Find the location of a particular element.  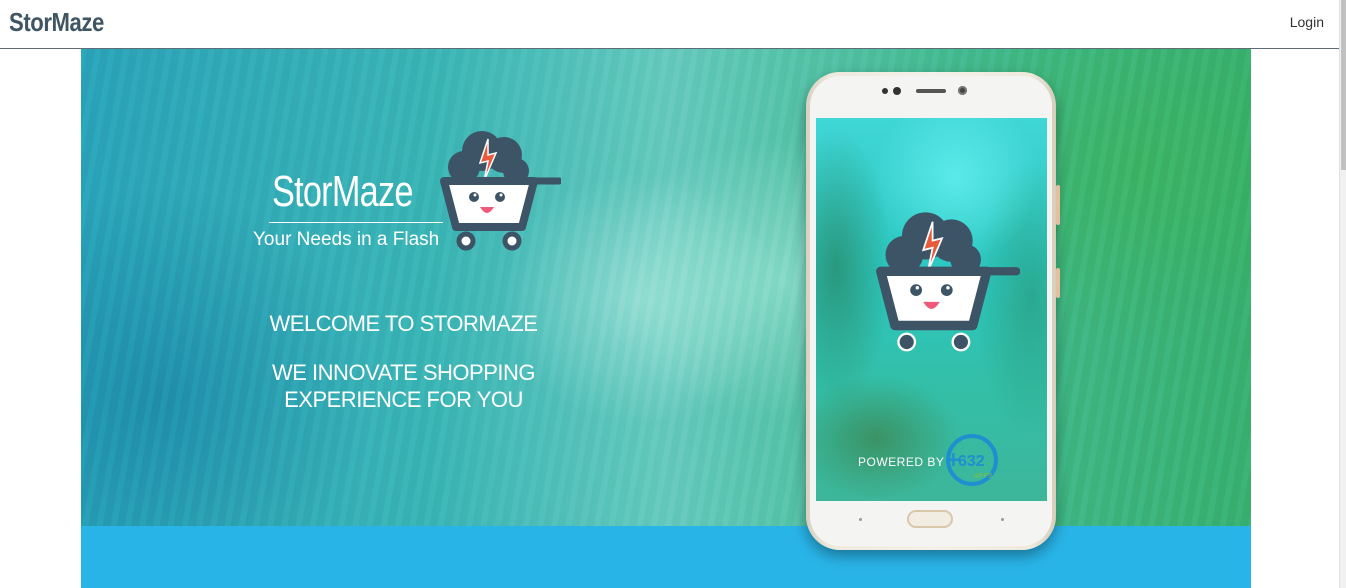

scrollbar-thumb is located at coordinates (1343, 85).